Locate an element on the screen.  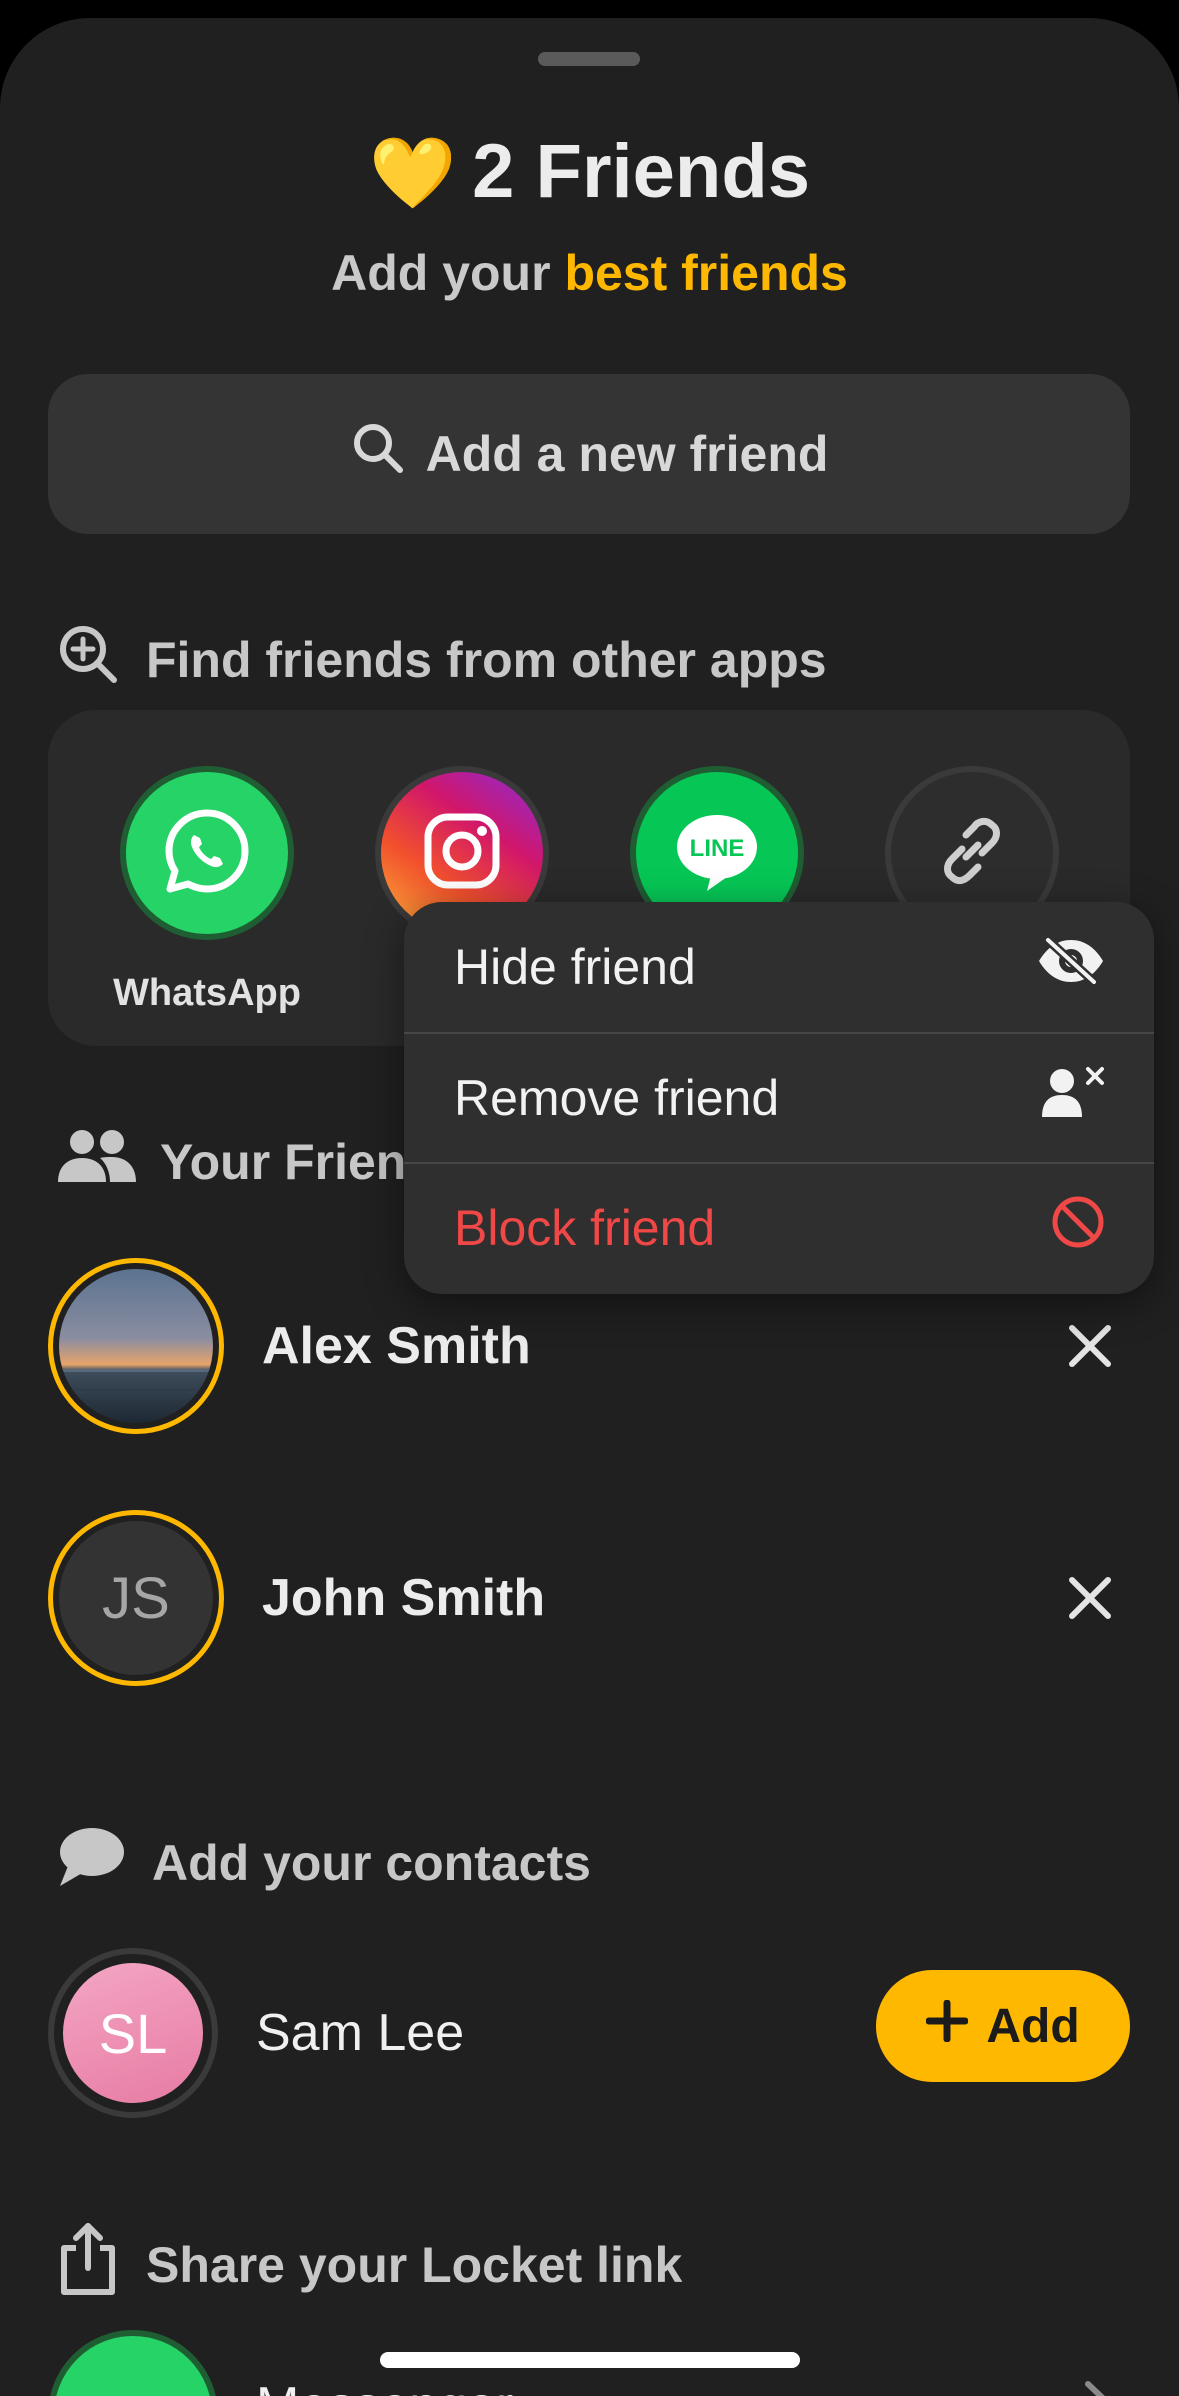
your-friends-title: Your Frien is located at coordinates (283, 1162).